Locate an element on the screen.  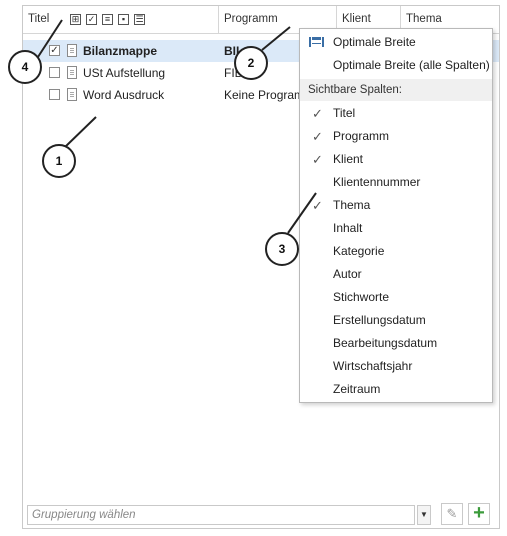
menu-item-inhalt: Inhalt is located at coordinates (396, 228).